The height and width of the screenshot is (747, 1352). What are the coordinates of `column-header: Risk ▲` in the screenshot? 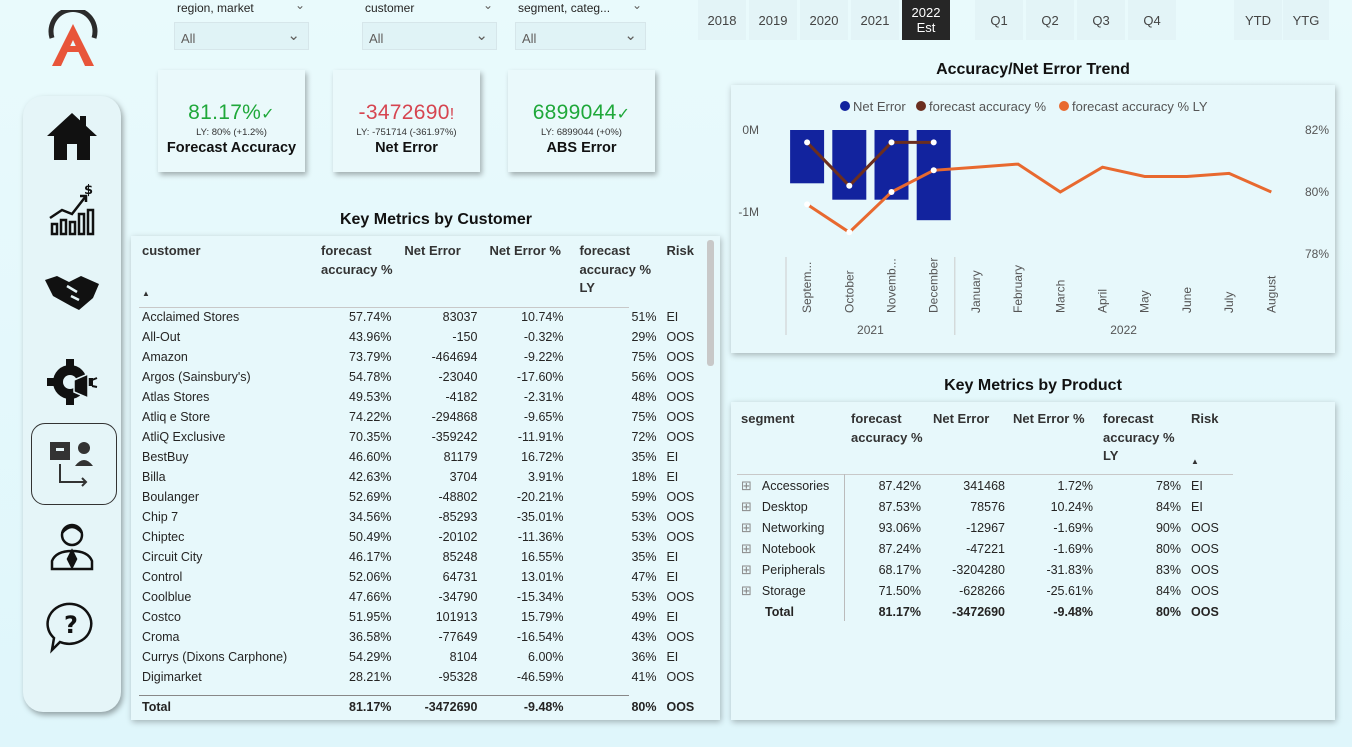 It's located at (1211, 442).